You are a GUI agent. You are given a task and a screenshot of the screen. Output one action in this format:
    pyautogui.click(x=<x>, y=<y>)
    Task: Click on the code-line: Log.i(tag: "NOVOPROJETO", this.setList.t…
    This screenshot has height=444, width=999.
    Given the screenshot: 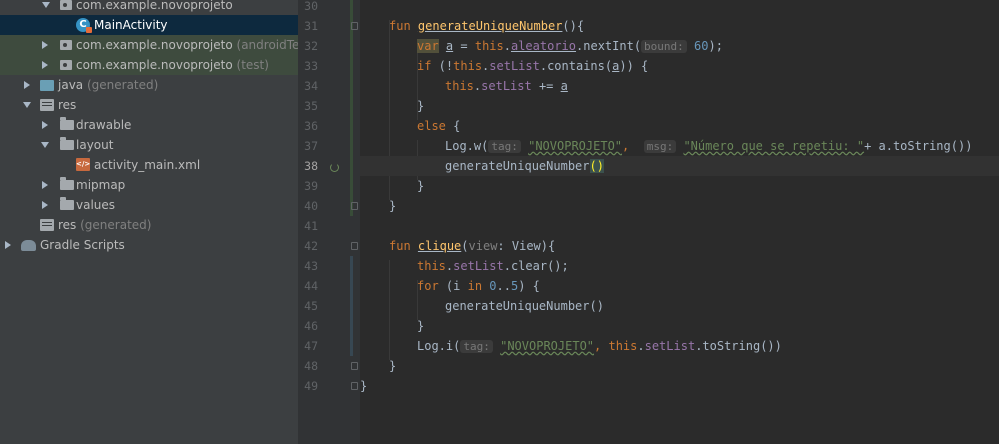 What is the action you would take?
    pyautogui.click(x=679, y=346)
    